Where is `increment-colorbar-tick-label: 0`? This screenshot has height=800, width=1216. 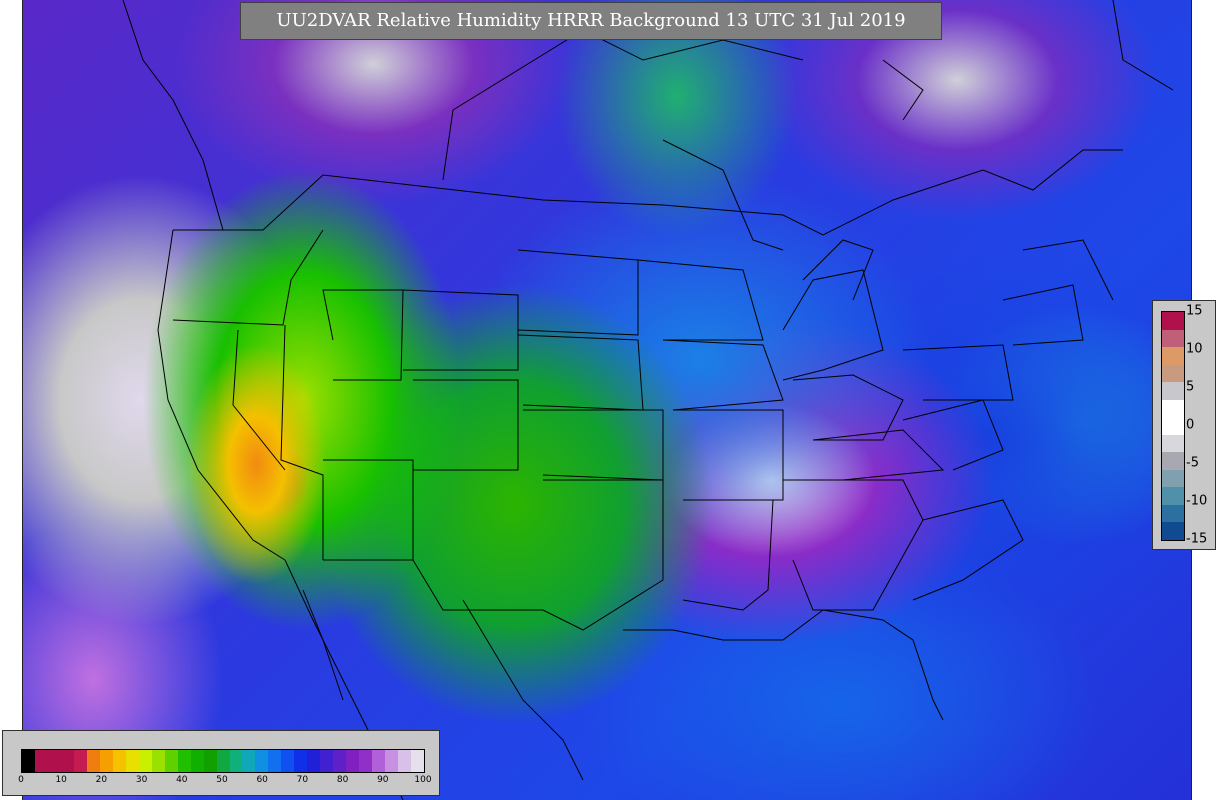 increment-colorbar-tick-label: 0 is located at coordinates (1190, 425).